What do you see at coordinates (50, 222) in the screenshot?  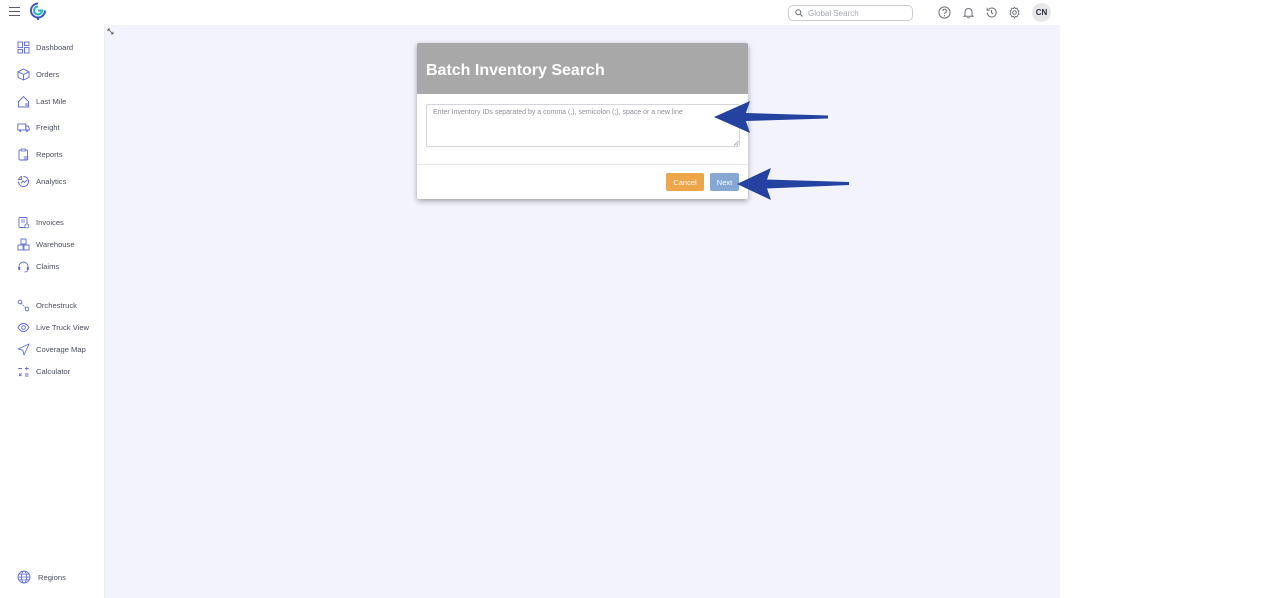 I see `sidebar-item-label: Invoices` at bounding box center [50, 222].